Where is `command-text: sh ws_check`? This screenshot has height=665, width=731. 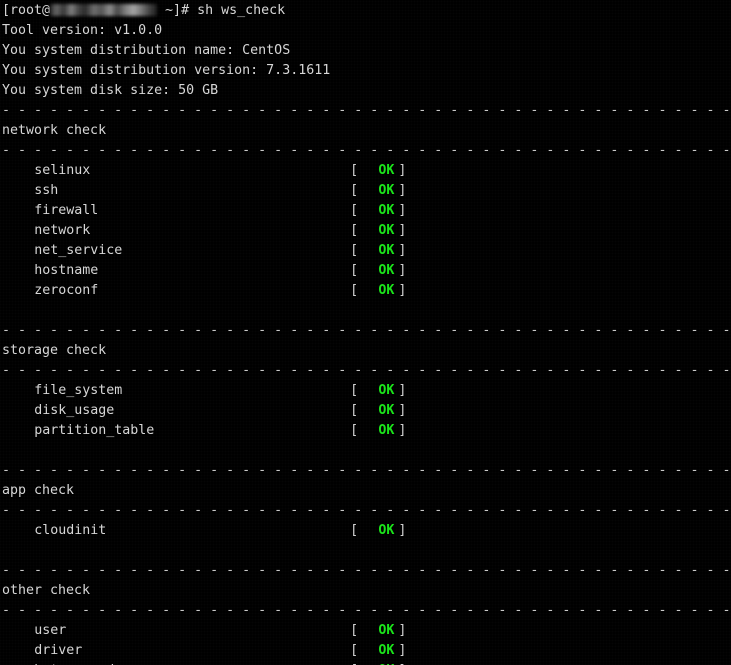
command-text: sh ws_check is located at coordinates (241, 10).